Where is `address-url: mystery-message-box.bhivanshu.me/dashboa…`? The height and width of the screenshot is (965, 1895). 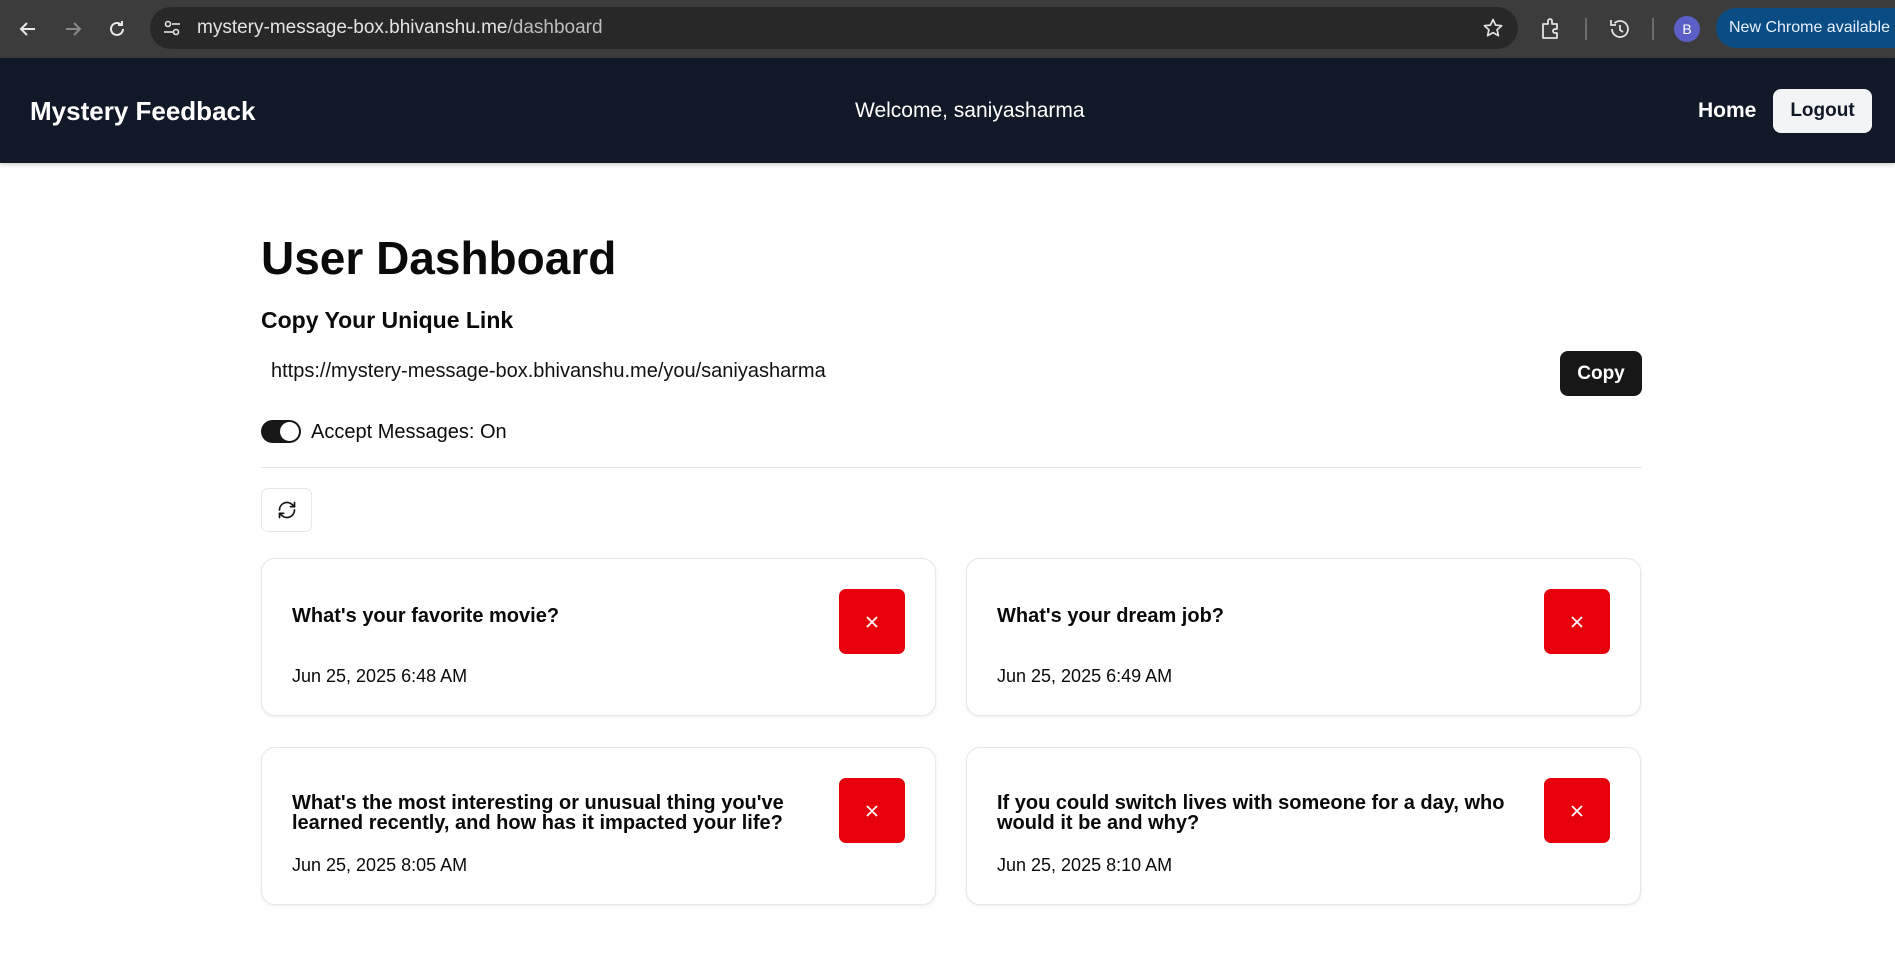 address-url: mystery-message-box.bhivanshu.me/dashboa… is located at coordinates (400, 28).